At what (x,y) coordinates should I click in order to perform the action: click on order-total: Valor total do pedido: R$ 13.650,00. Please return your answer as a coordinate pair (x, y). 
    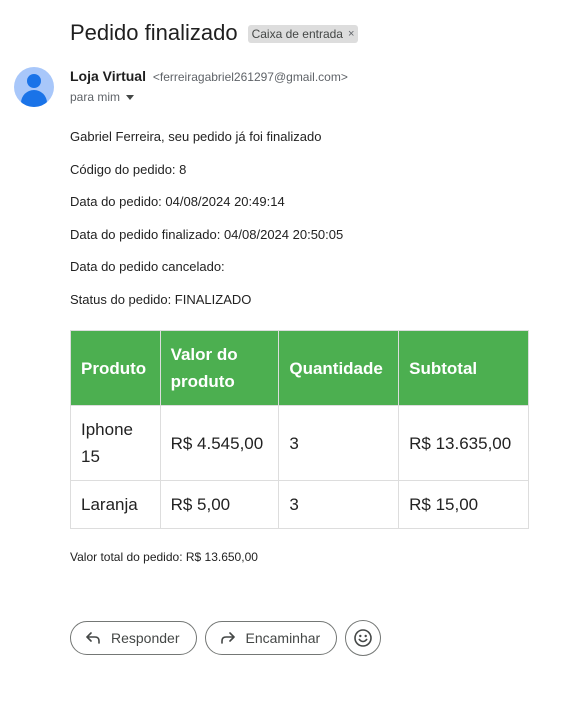
    Looking at the image, I should click on (164, 557).